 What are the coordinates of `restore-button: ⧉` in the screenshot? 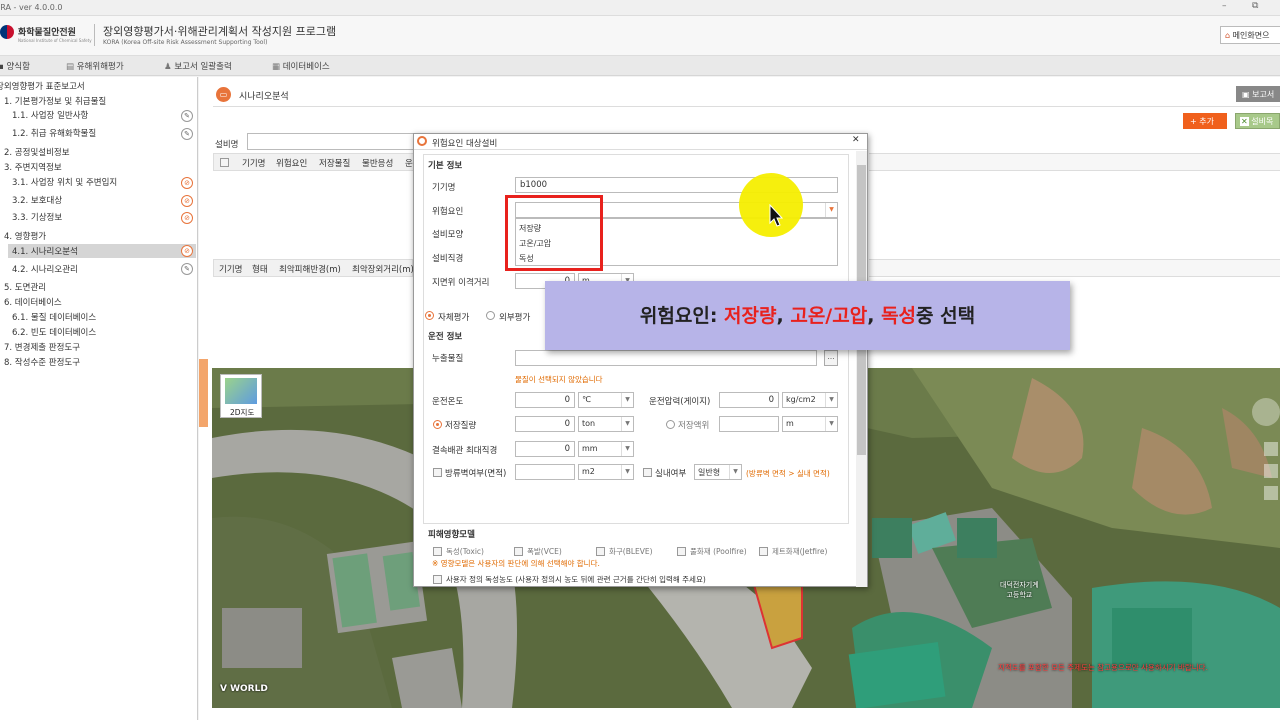 It's located at (1255, 6).